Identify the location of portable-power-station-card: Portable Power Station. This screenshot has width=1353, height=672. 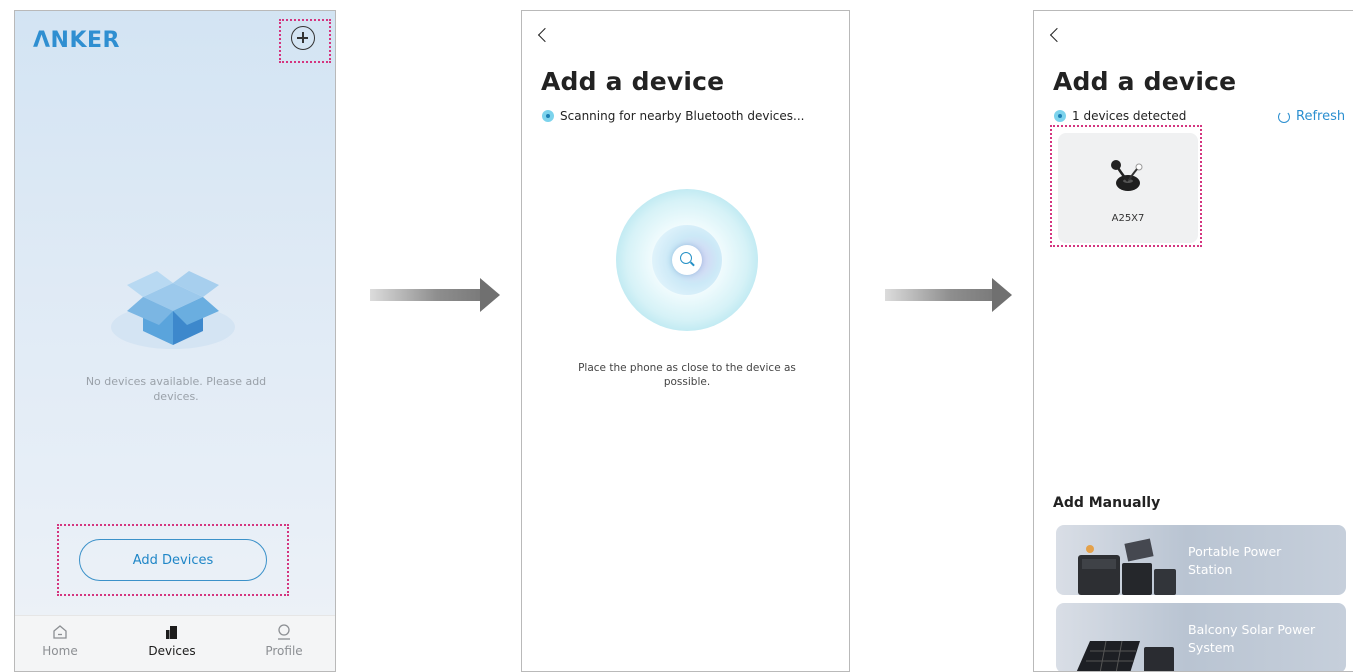
(1201, 560).